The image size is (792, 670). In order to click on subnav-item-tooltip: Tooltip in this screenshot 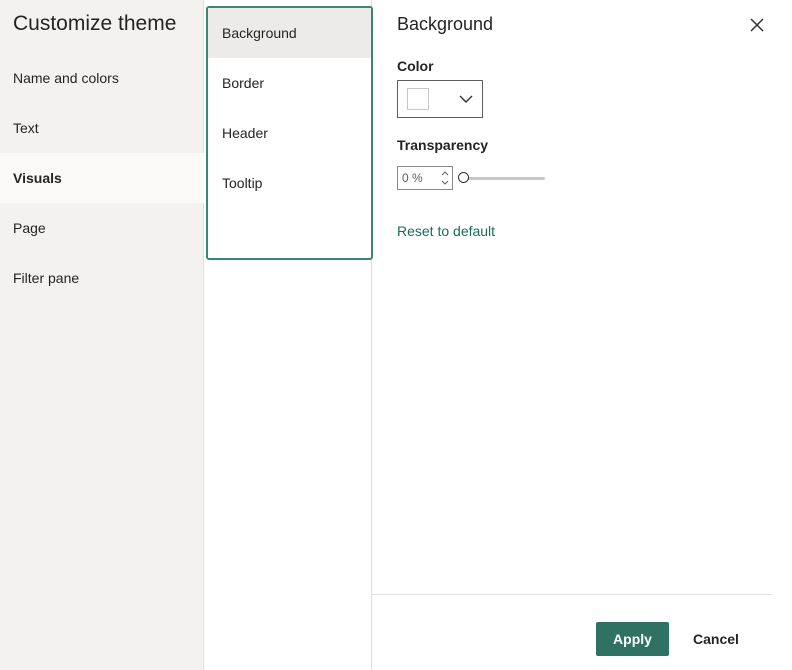, I will do `click(289, 183)`.